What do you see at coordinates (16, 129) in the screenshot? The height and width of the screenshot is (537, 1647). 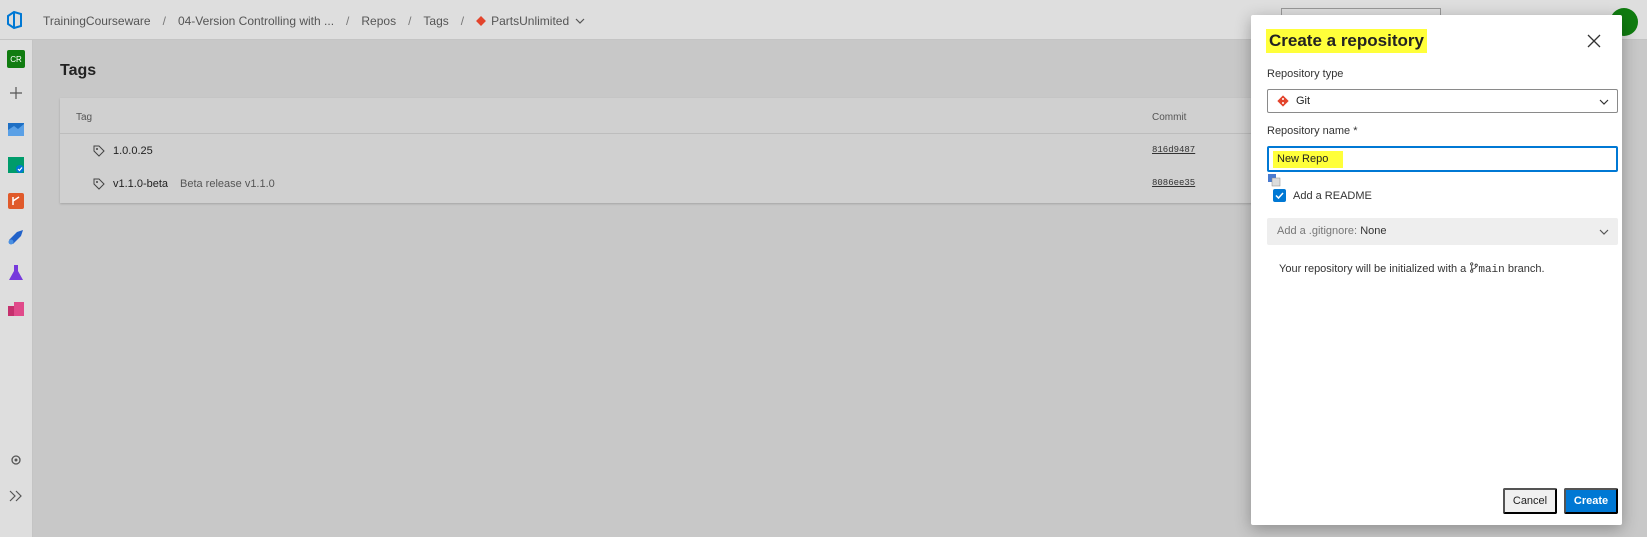 I see `overview-icon` at bounding box center [16, 129].